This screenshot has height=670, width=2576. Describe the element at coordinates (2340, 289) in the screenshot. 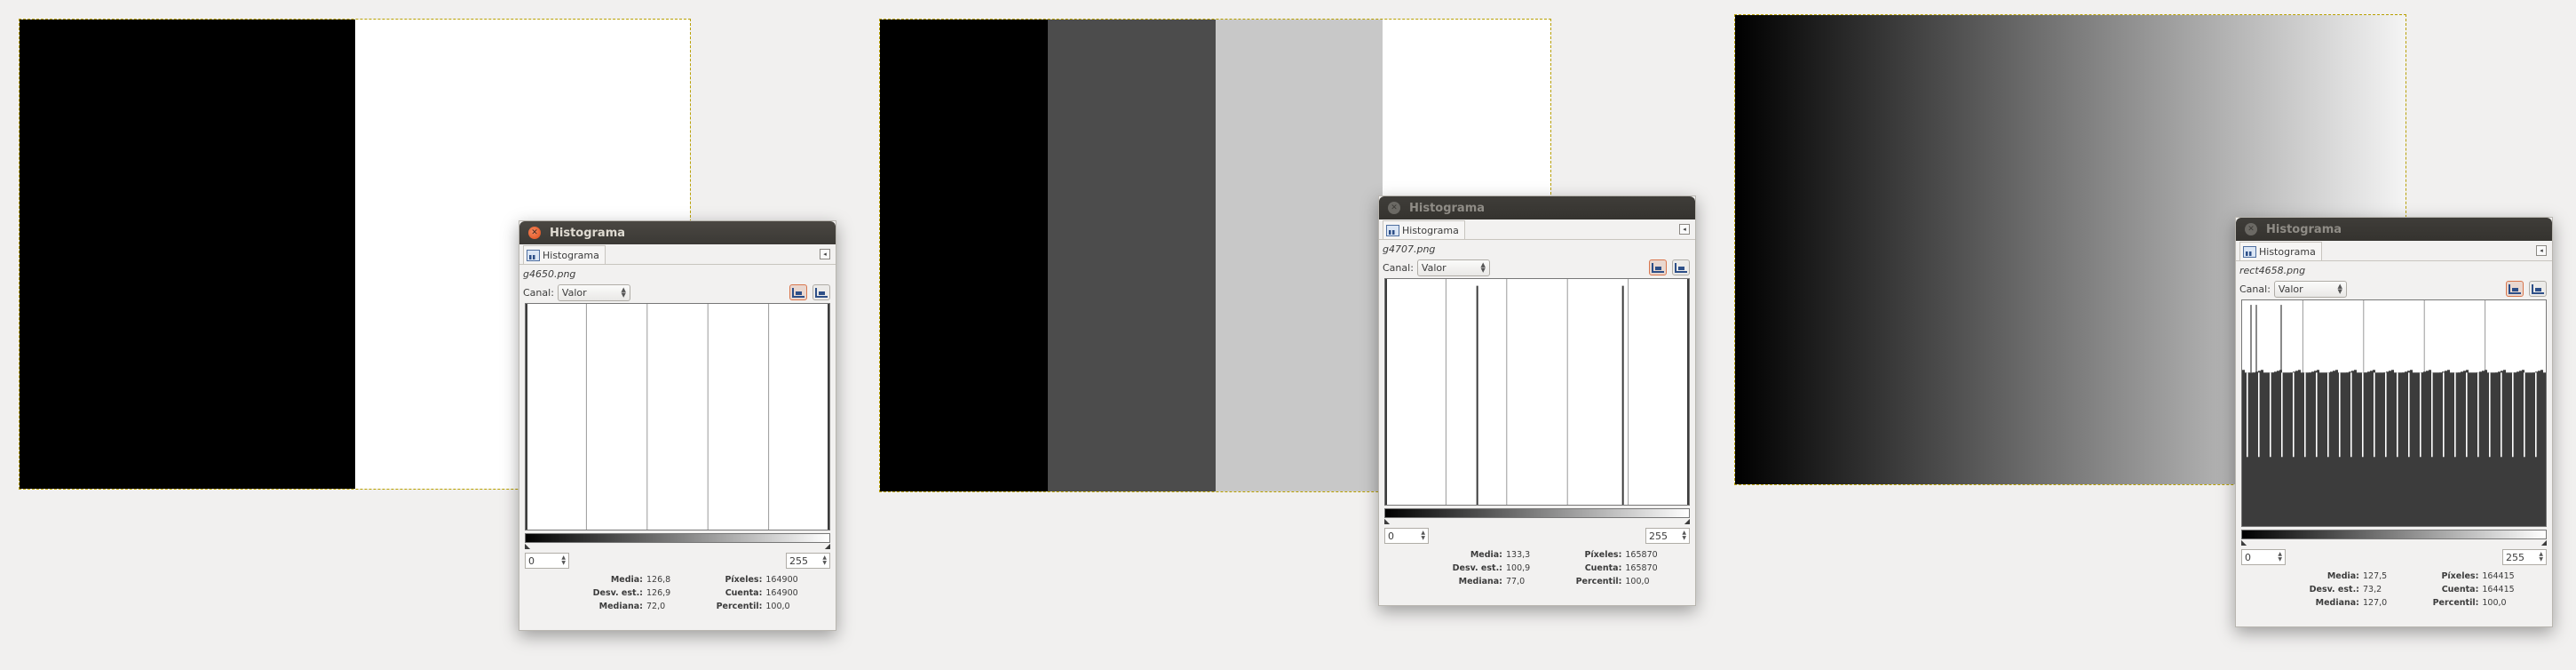

I see `chevron-updown-icon: ▲ ▼` at that location.